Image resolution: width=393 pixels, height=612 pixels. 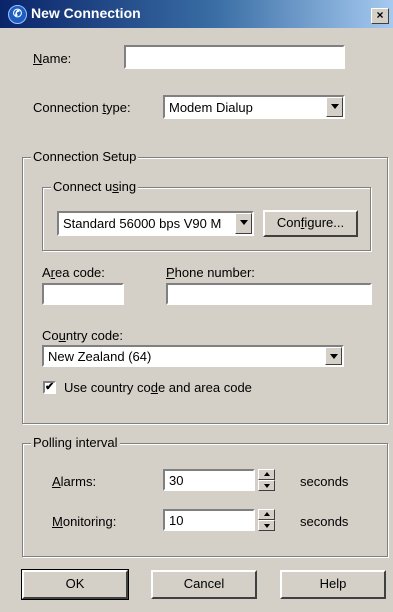 What do you see at coordinates (333, 584) in the screenshot?
I see `help-button: Help` at bounding box center [333, 584].